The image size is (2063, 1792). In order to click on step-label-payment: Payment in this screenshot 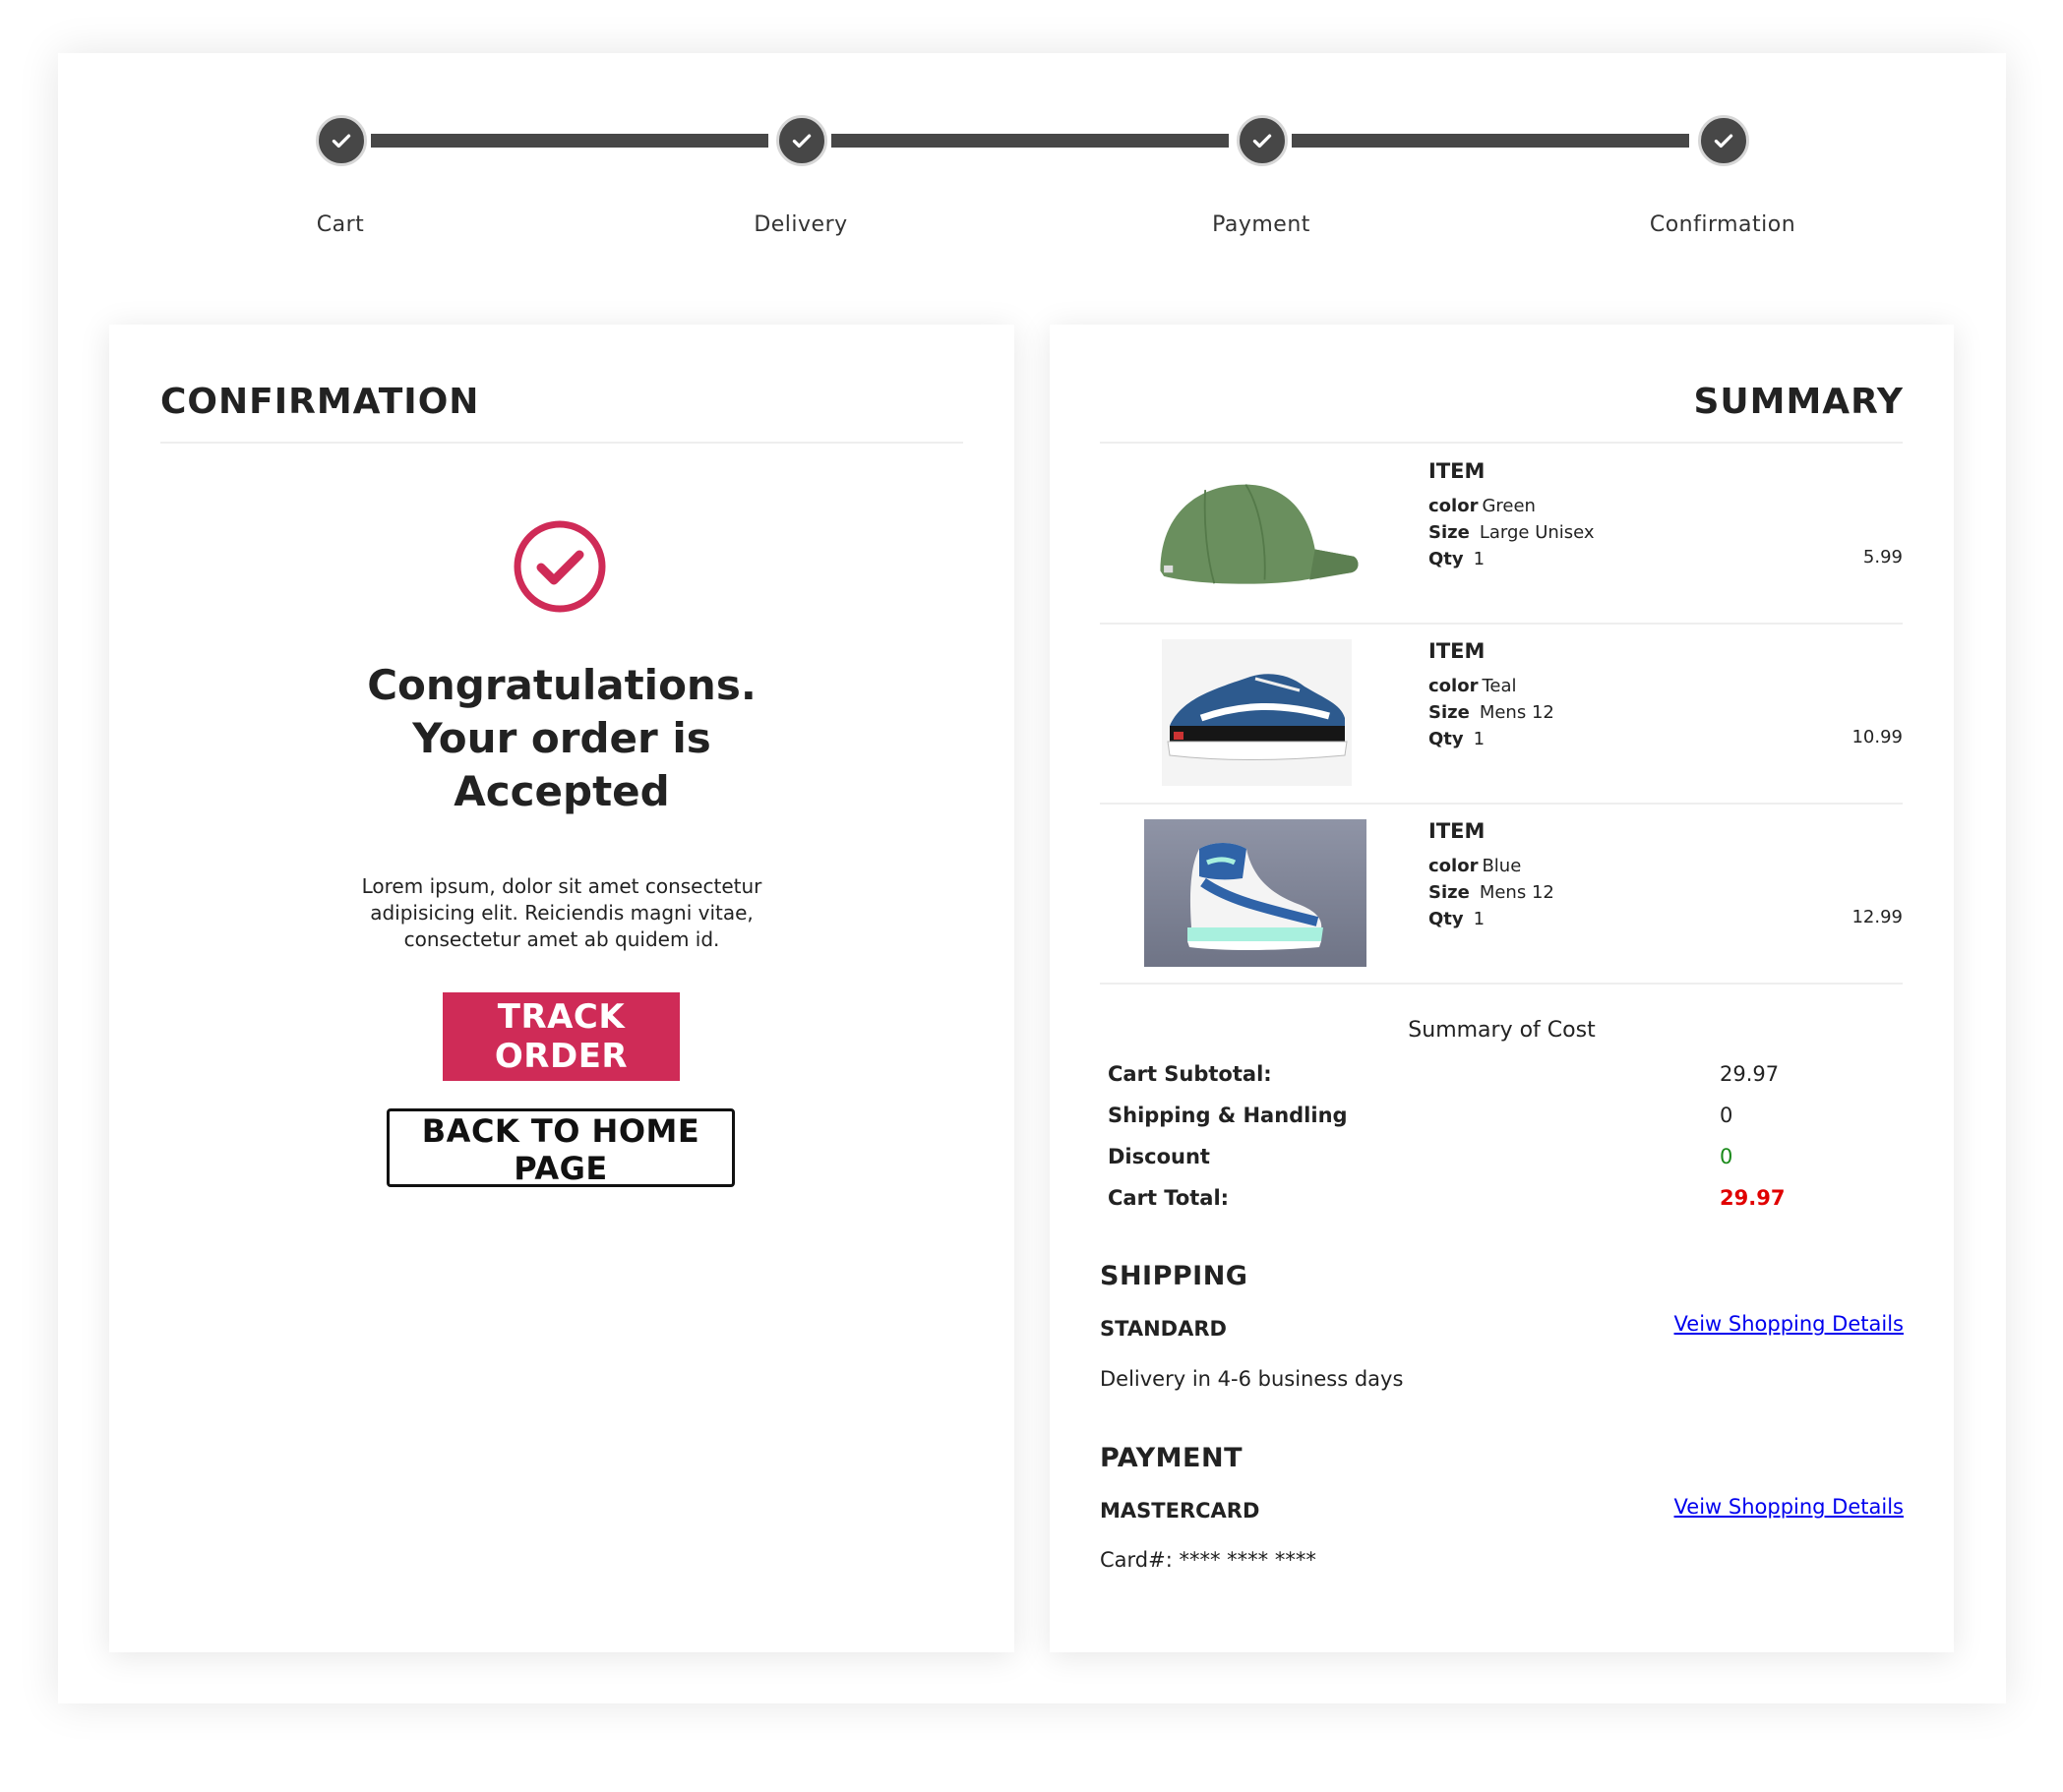, I will do `click(1261, 224)`.